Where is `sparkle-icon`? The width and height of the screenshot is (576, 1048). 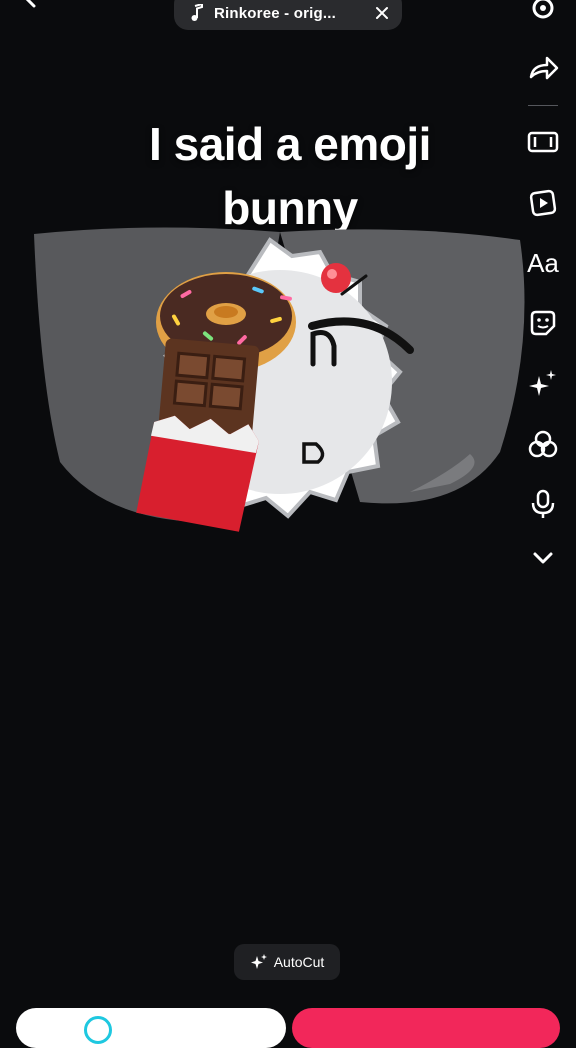 sparkle-icon is located at coordinates (258, 961).